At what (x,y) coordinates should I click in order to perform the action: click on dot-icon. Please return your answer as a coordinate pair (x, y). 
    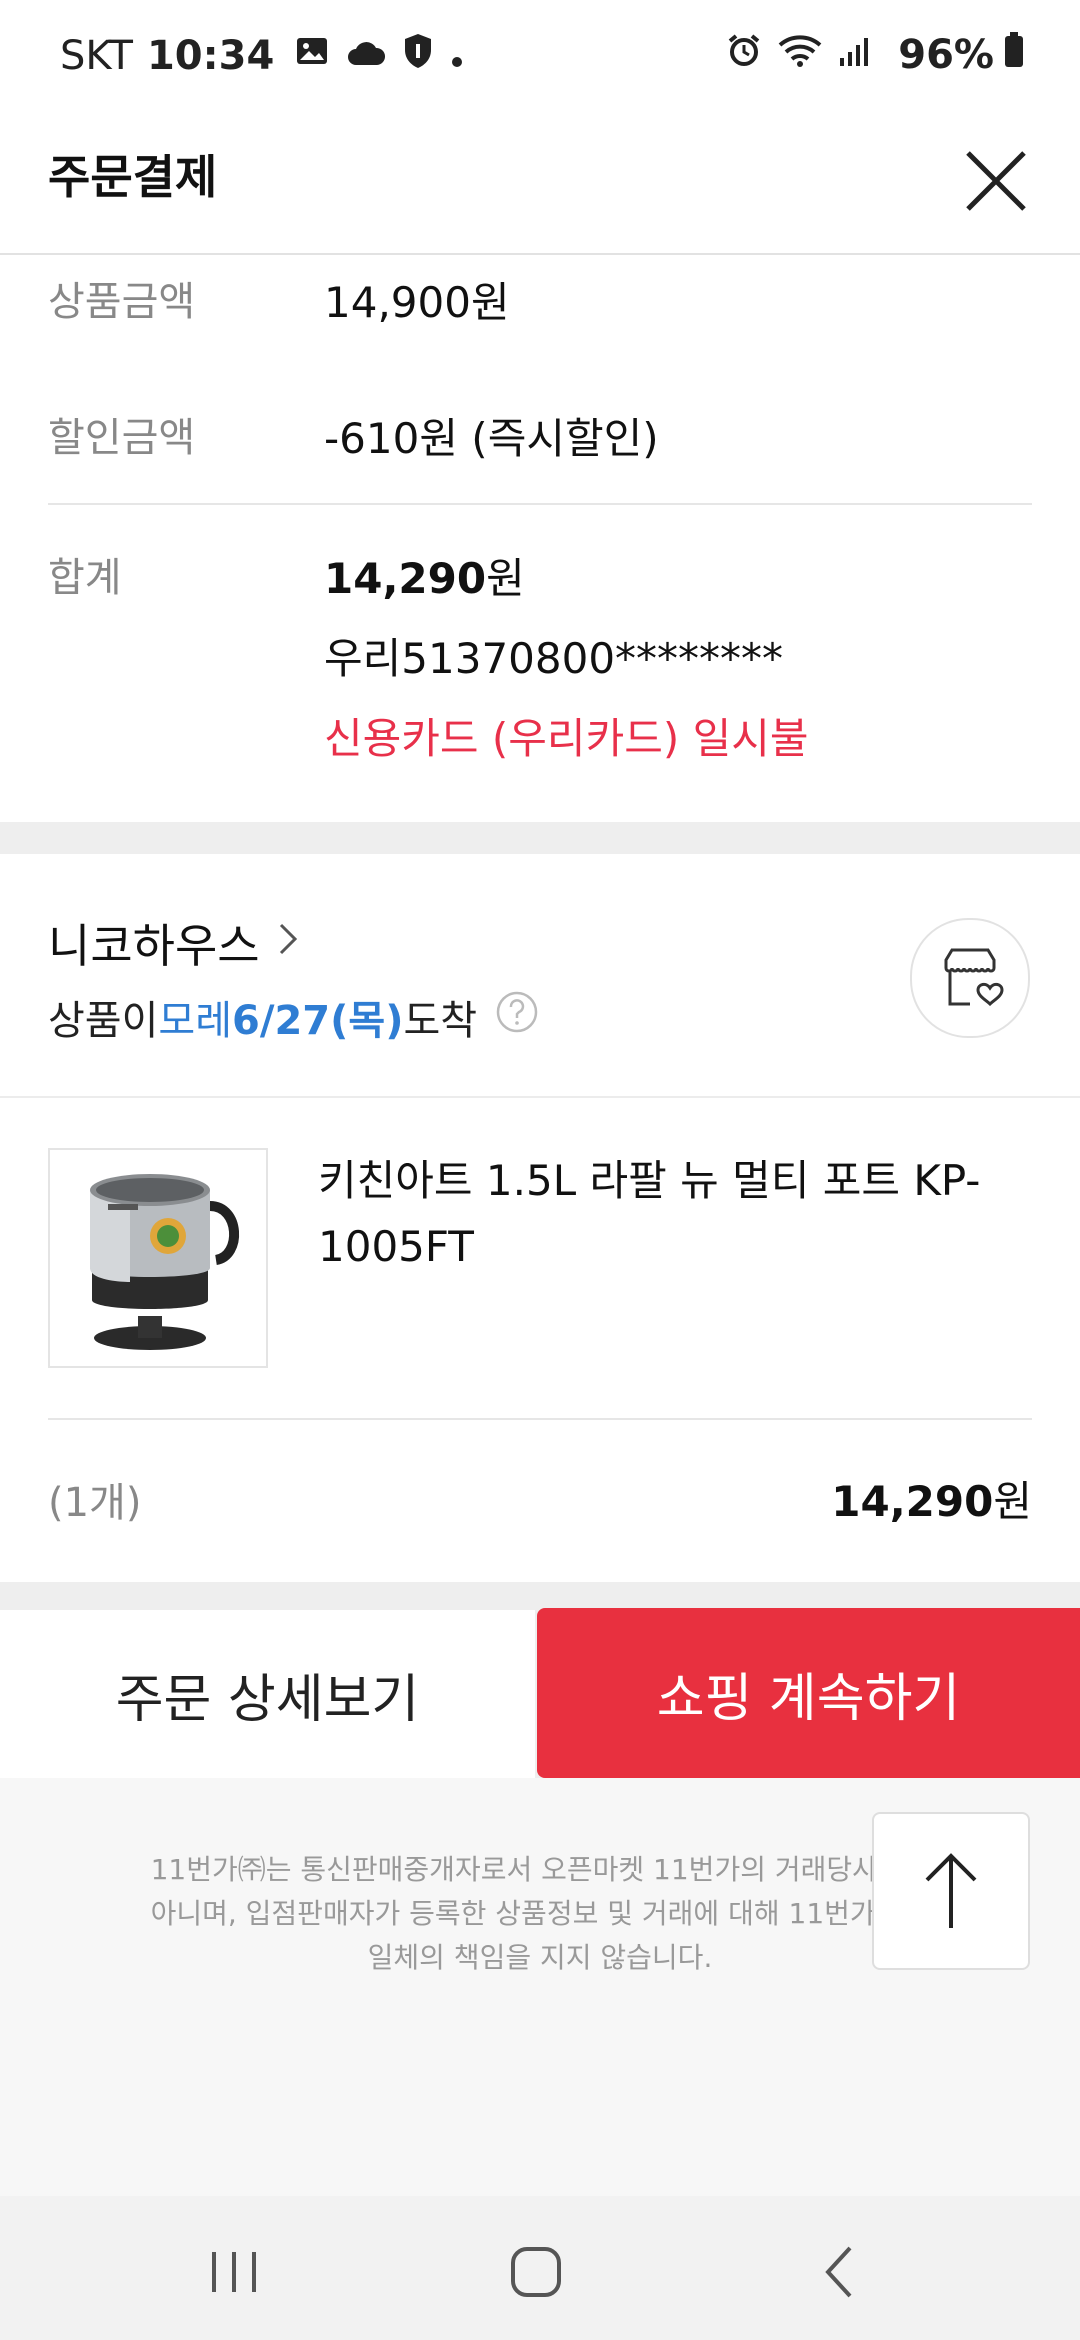
    Looking at the image, I should click on (457, 56).